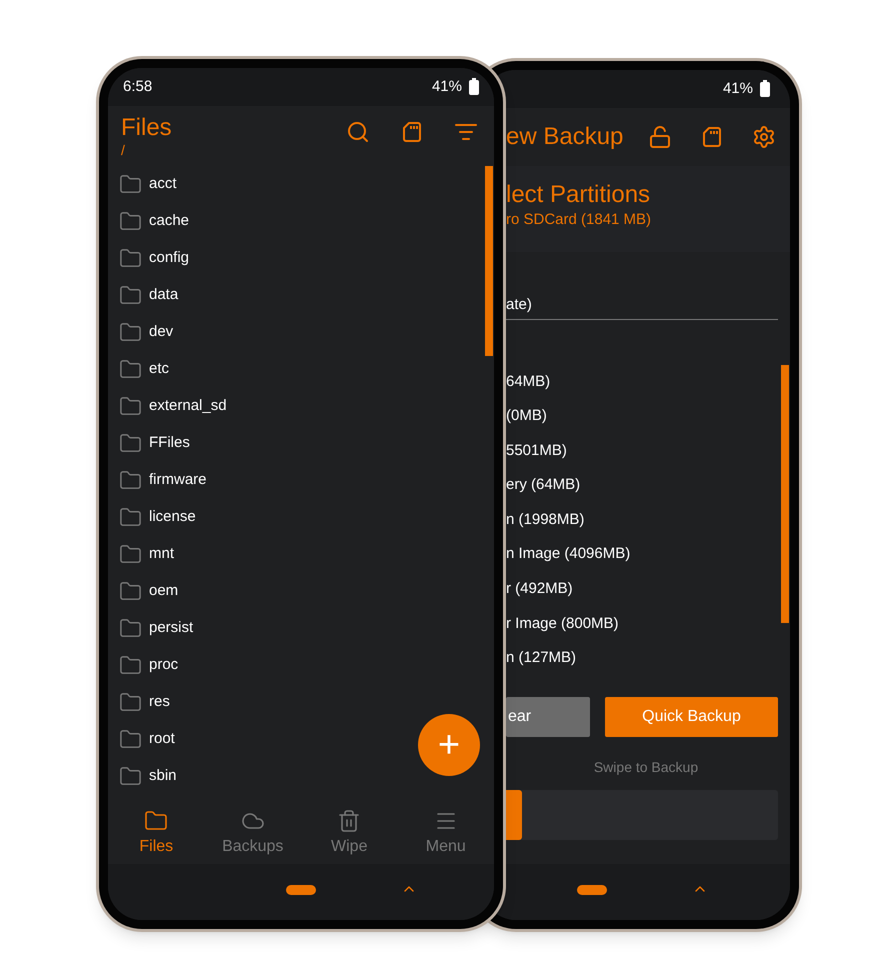 This screenshot has width=894, height=970. I want to click on name-field: ate), so click(642, 307).